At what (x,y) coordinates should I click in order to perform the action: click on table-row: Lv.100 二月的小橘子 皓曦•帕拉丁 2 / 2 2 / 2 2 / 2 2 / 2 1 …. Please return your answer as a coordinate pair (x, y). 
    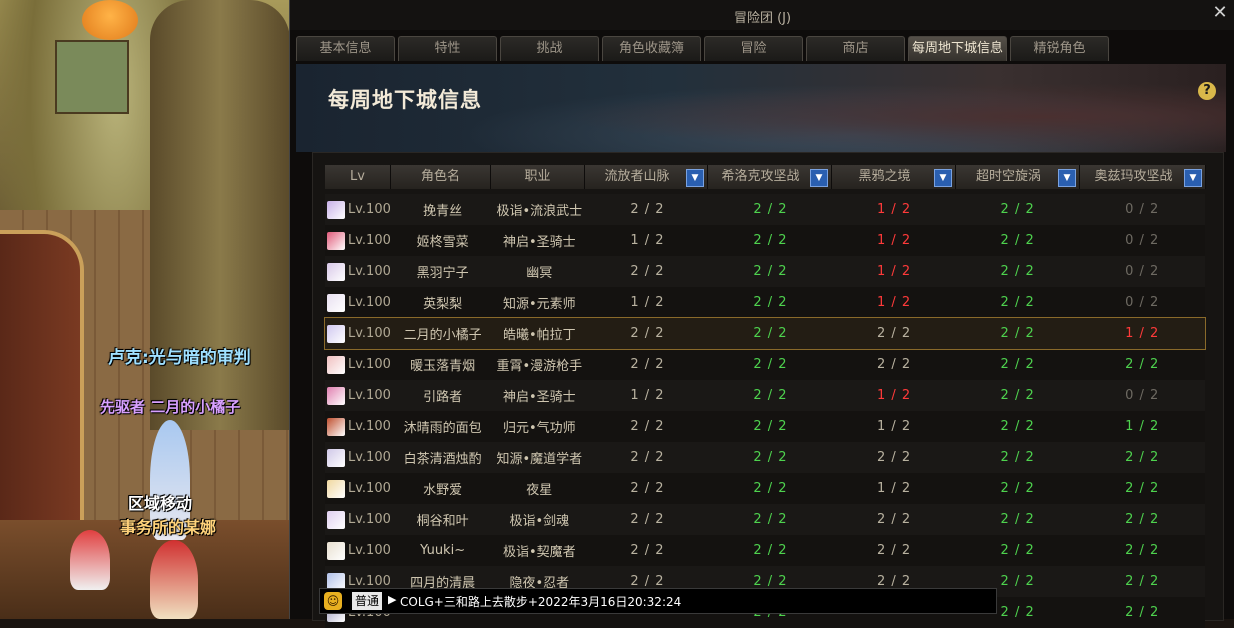
    Looking at the image, I should click on (765, 333).